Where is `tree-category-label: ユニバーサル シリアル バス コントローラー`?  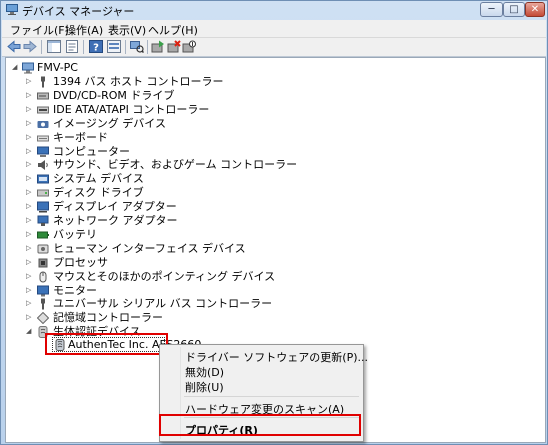 tree-category-label: ユニバーサル シリアル バス コントローラー is located at coordinates (163, 303).